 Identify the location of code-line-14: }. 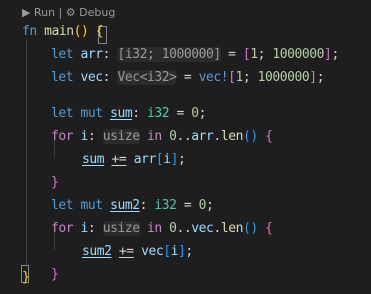
(26, 277).